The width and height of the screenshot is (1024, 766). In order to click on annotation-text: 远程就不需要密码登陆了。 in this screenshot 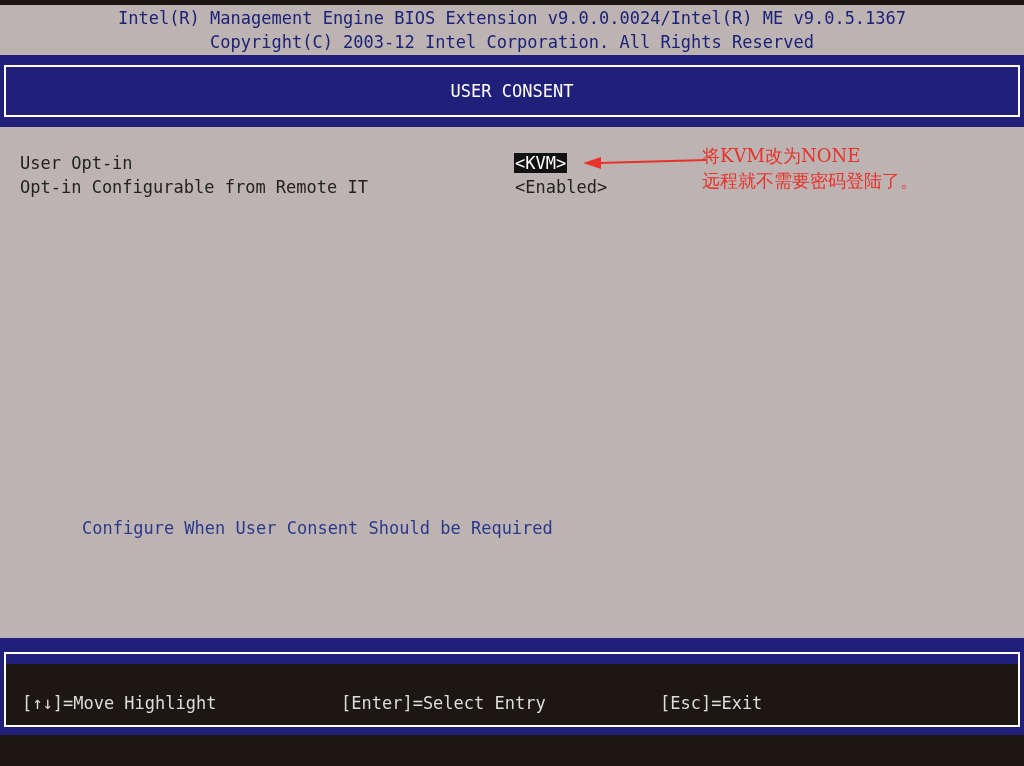, I will do `click(810, 181)`.